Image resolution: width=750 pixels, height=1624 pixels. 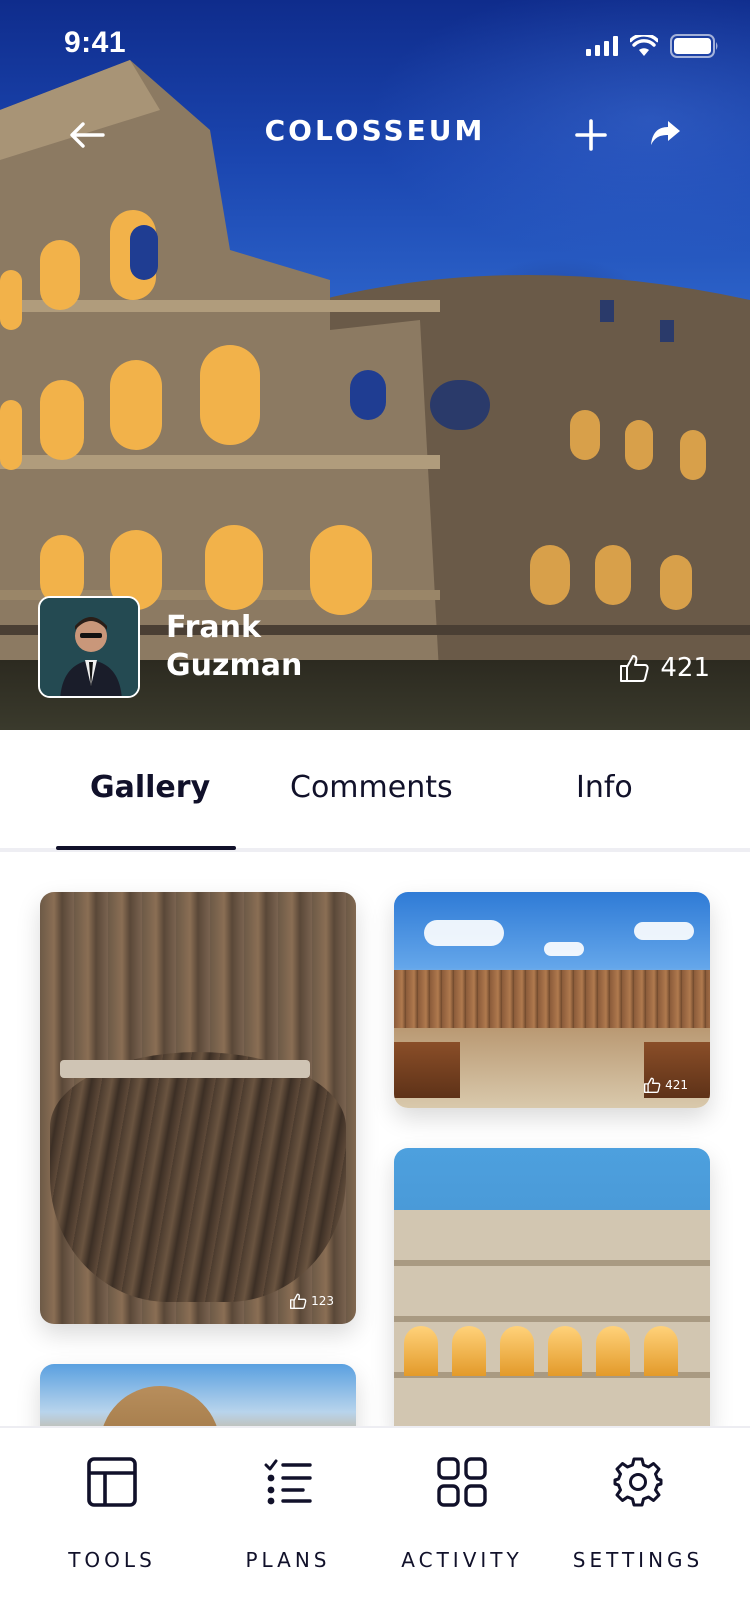 I want to click on gallery-photo-exterior, so click(x=552, y=1287).